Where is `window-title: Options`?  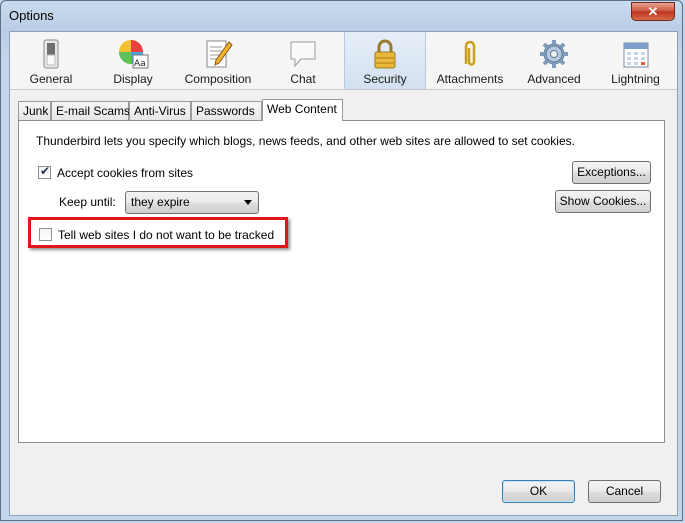 window-title: Options is located at coordinates (31, 15).